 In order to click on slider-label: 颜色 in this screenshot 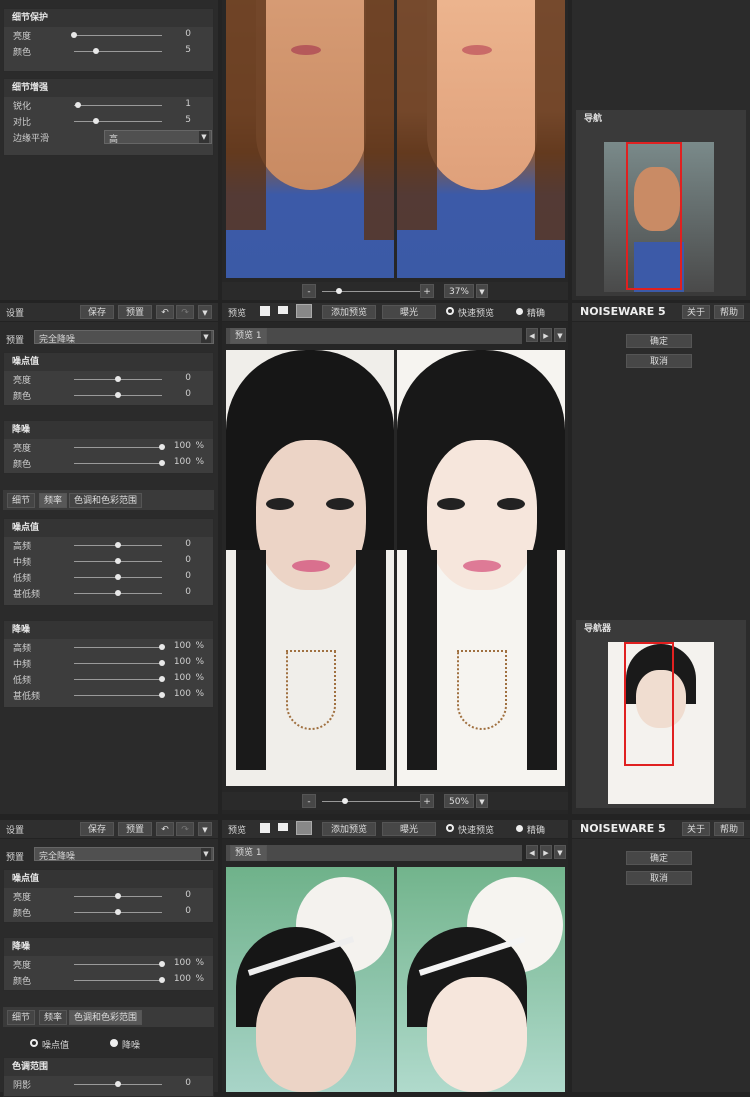, I will do `click(22, 465)`.